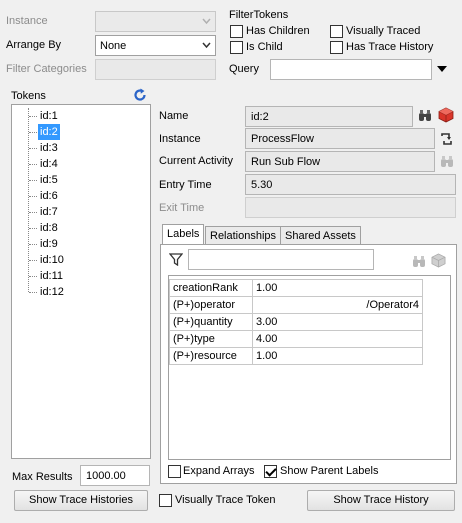 This screenshot has width=462, height=523. I want to click on exit-time-label: Exit Time, so click(182, 208).